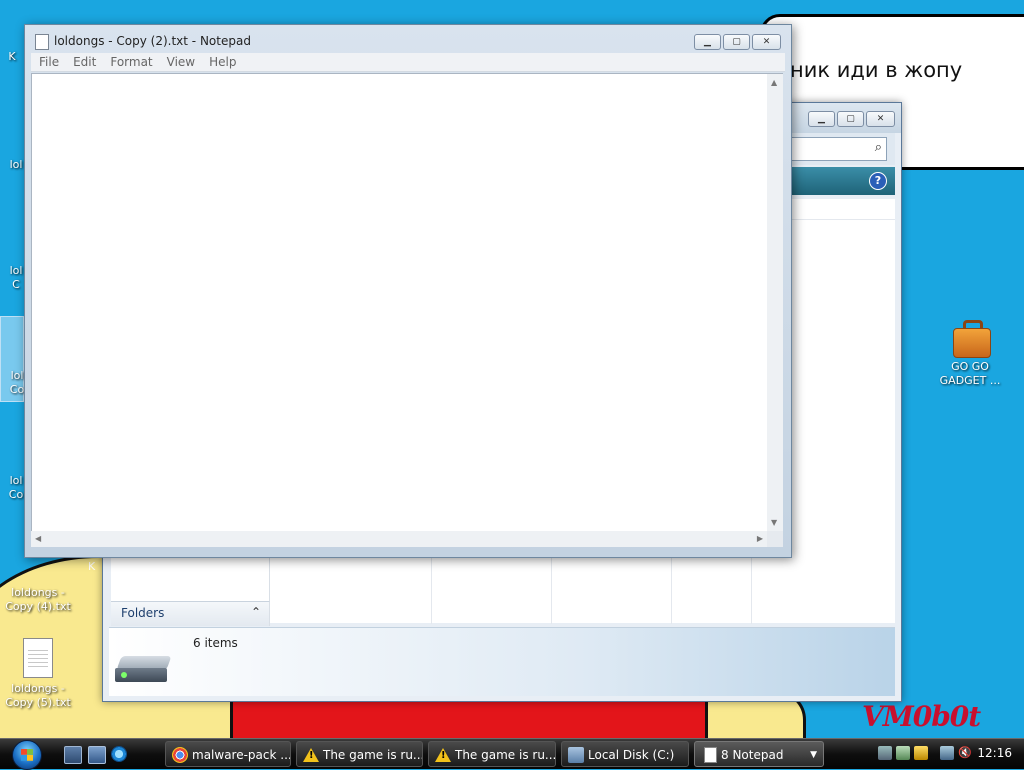  I want to click on scroll-down-icon: ▼, so click(774, 522).